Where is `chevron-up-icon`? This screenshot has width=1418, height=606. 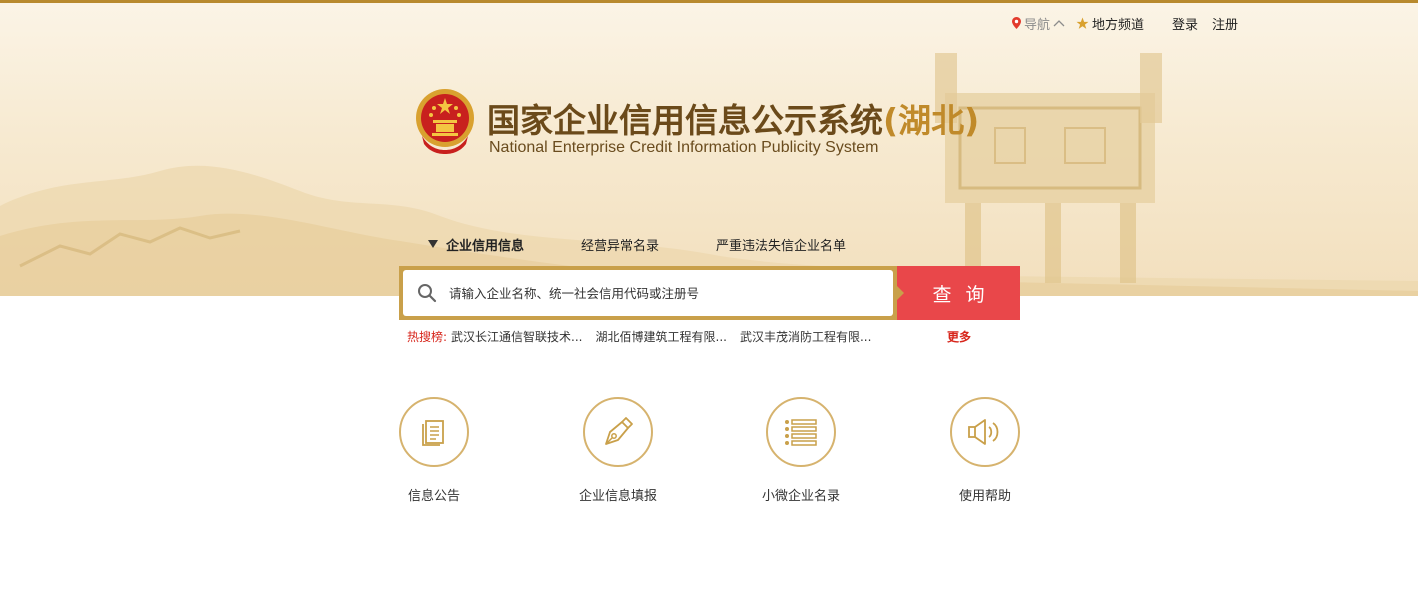 chevron-up-icon is located at coordinates (1059, 23).